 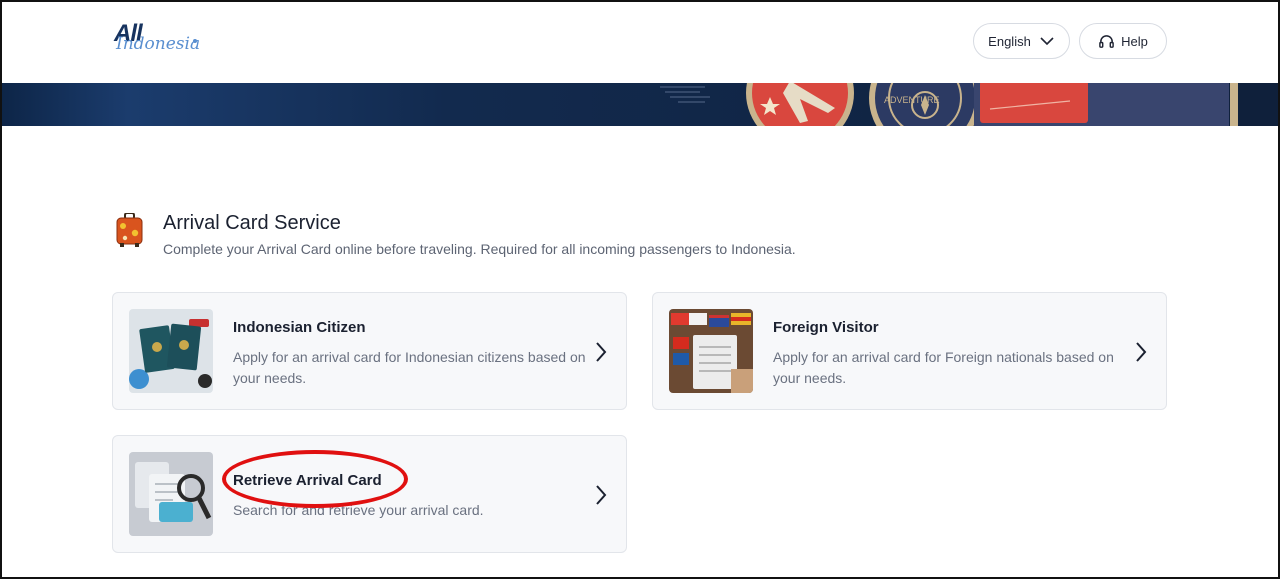 I want to click on allindonesia-logo: All Indonesia, so click(x=159, y=40).